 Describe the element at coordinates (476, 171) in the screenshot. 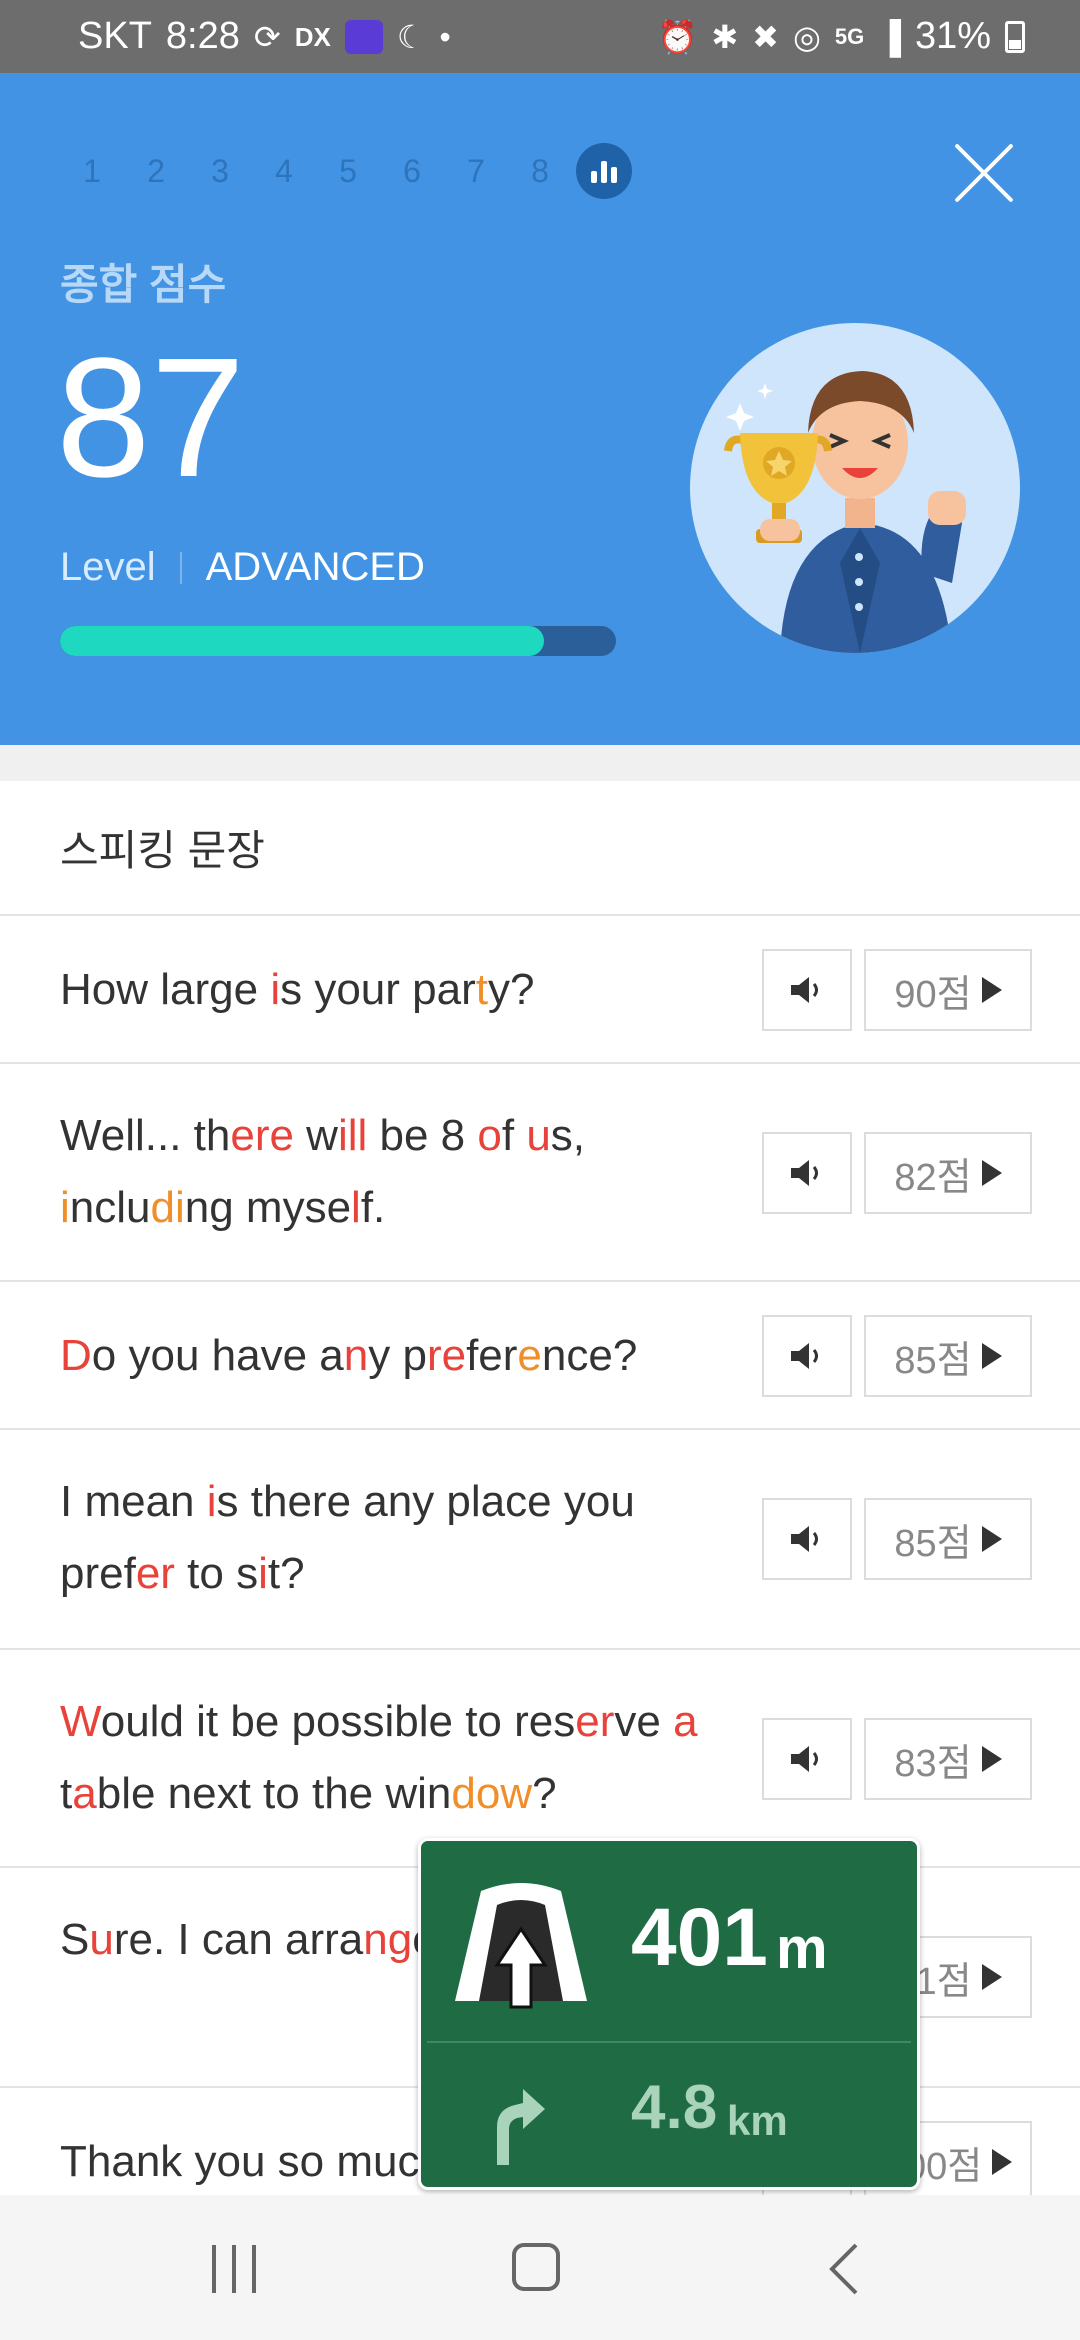

I see `step-7: 7` at that location.